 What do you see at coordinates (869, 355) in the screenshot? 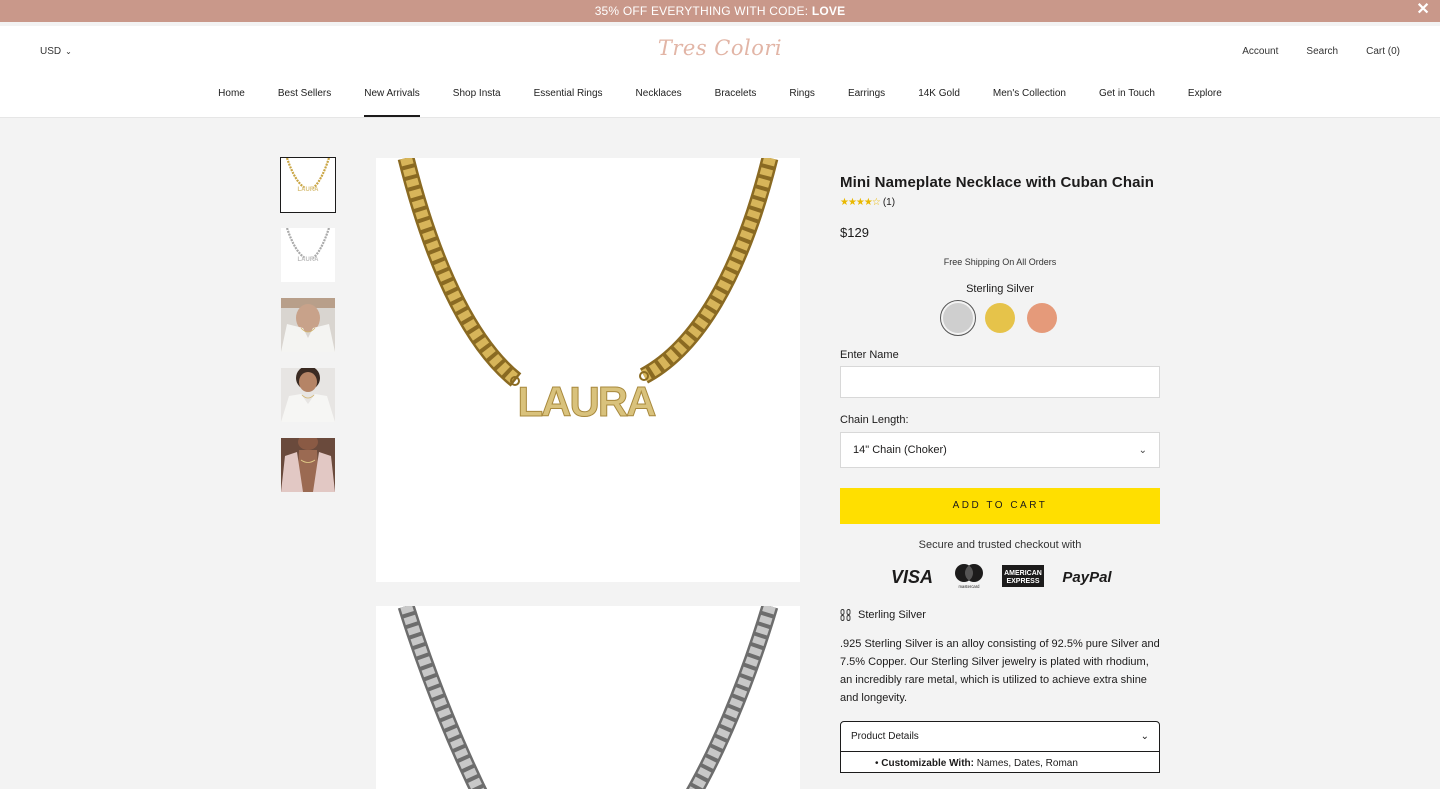
I see `enter-name-label: Enter Name` at bounding box center [869, 355].